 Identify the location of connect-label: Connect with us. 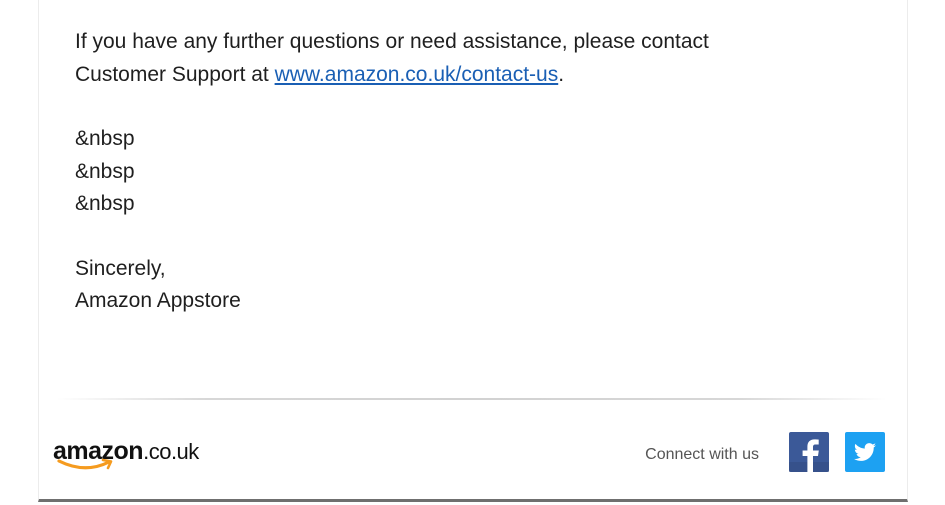
(702, 454).